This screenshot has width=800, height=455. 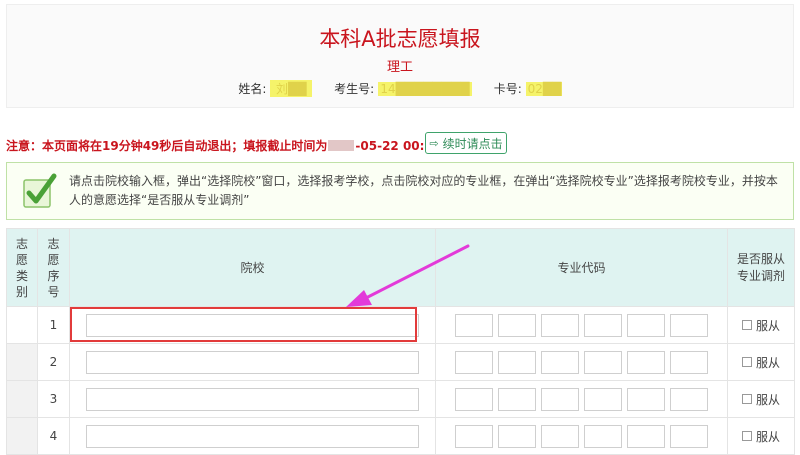 I want to click on col-header-category: 志愿类别, so click(x=22, y=267).